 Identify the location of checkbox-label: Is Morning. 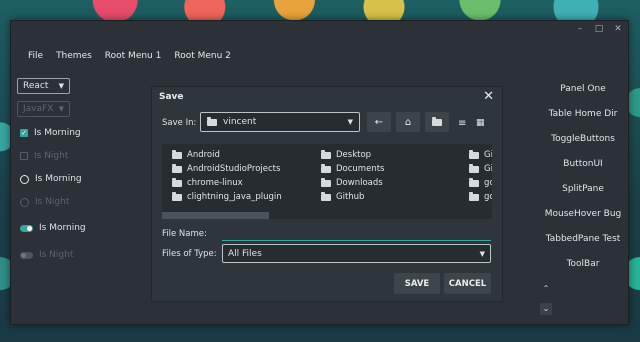
(57, 133).